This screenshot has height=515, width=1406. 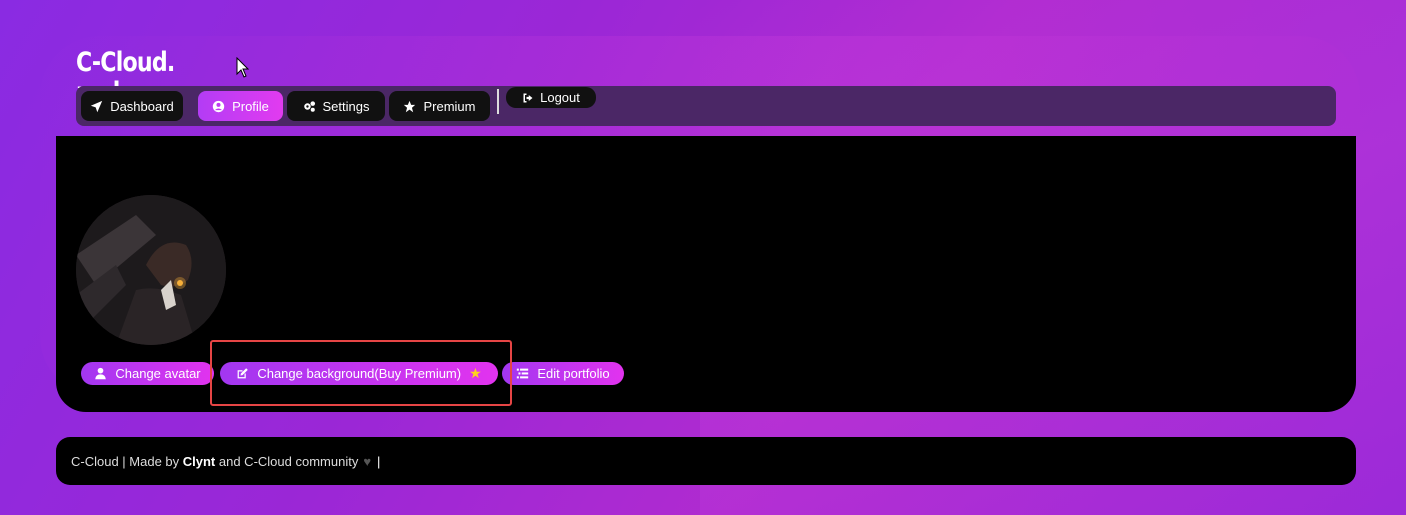 I want to click on footer-author: Clynt, so click(x=199, y=461).